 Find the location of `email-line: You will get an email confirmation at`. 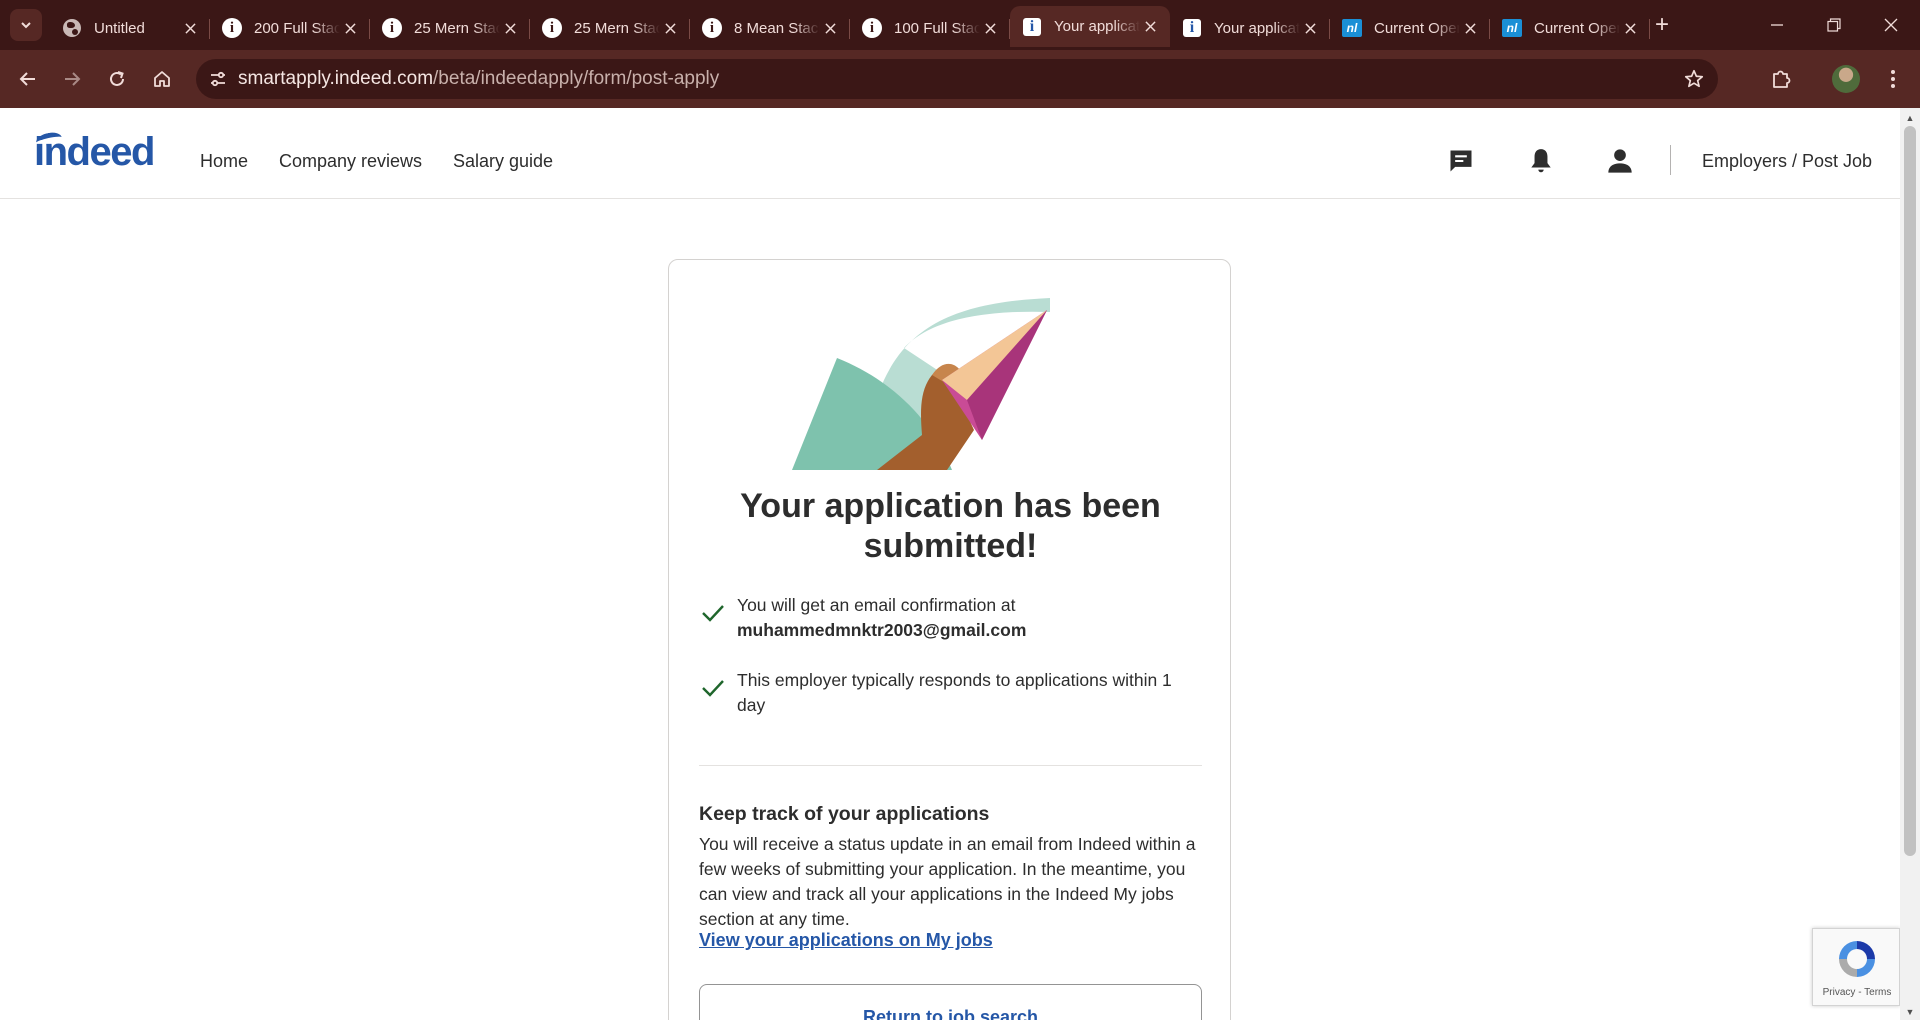

email-line: You will get an email confirmation at is located at coordinates (876, 605).